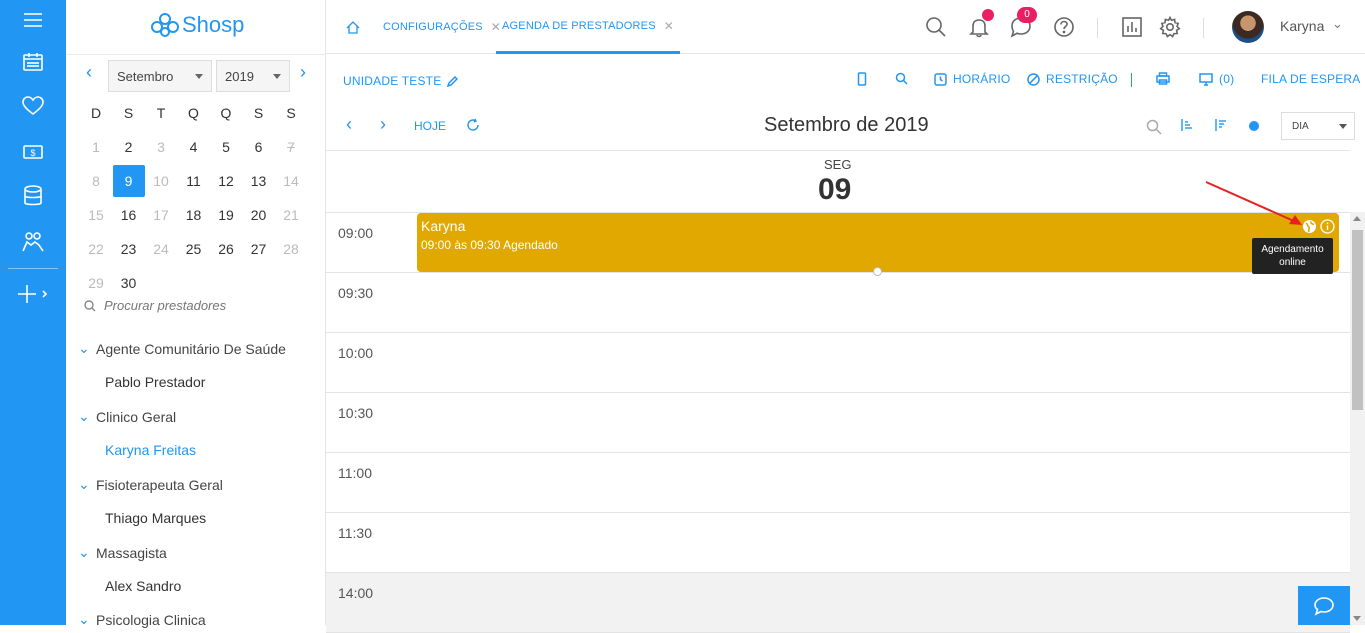 The image size is (1365, 633). Describe the element at coordinates (972, 79) in the screenshot. I see `horario-button: HORÁRIO` at that location.